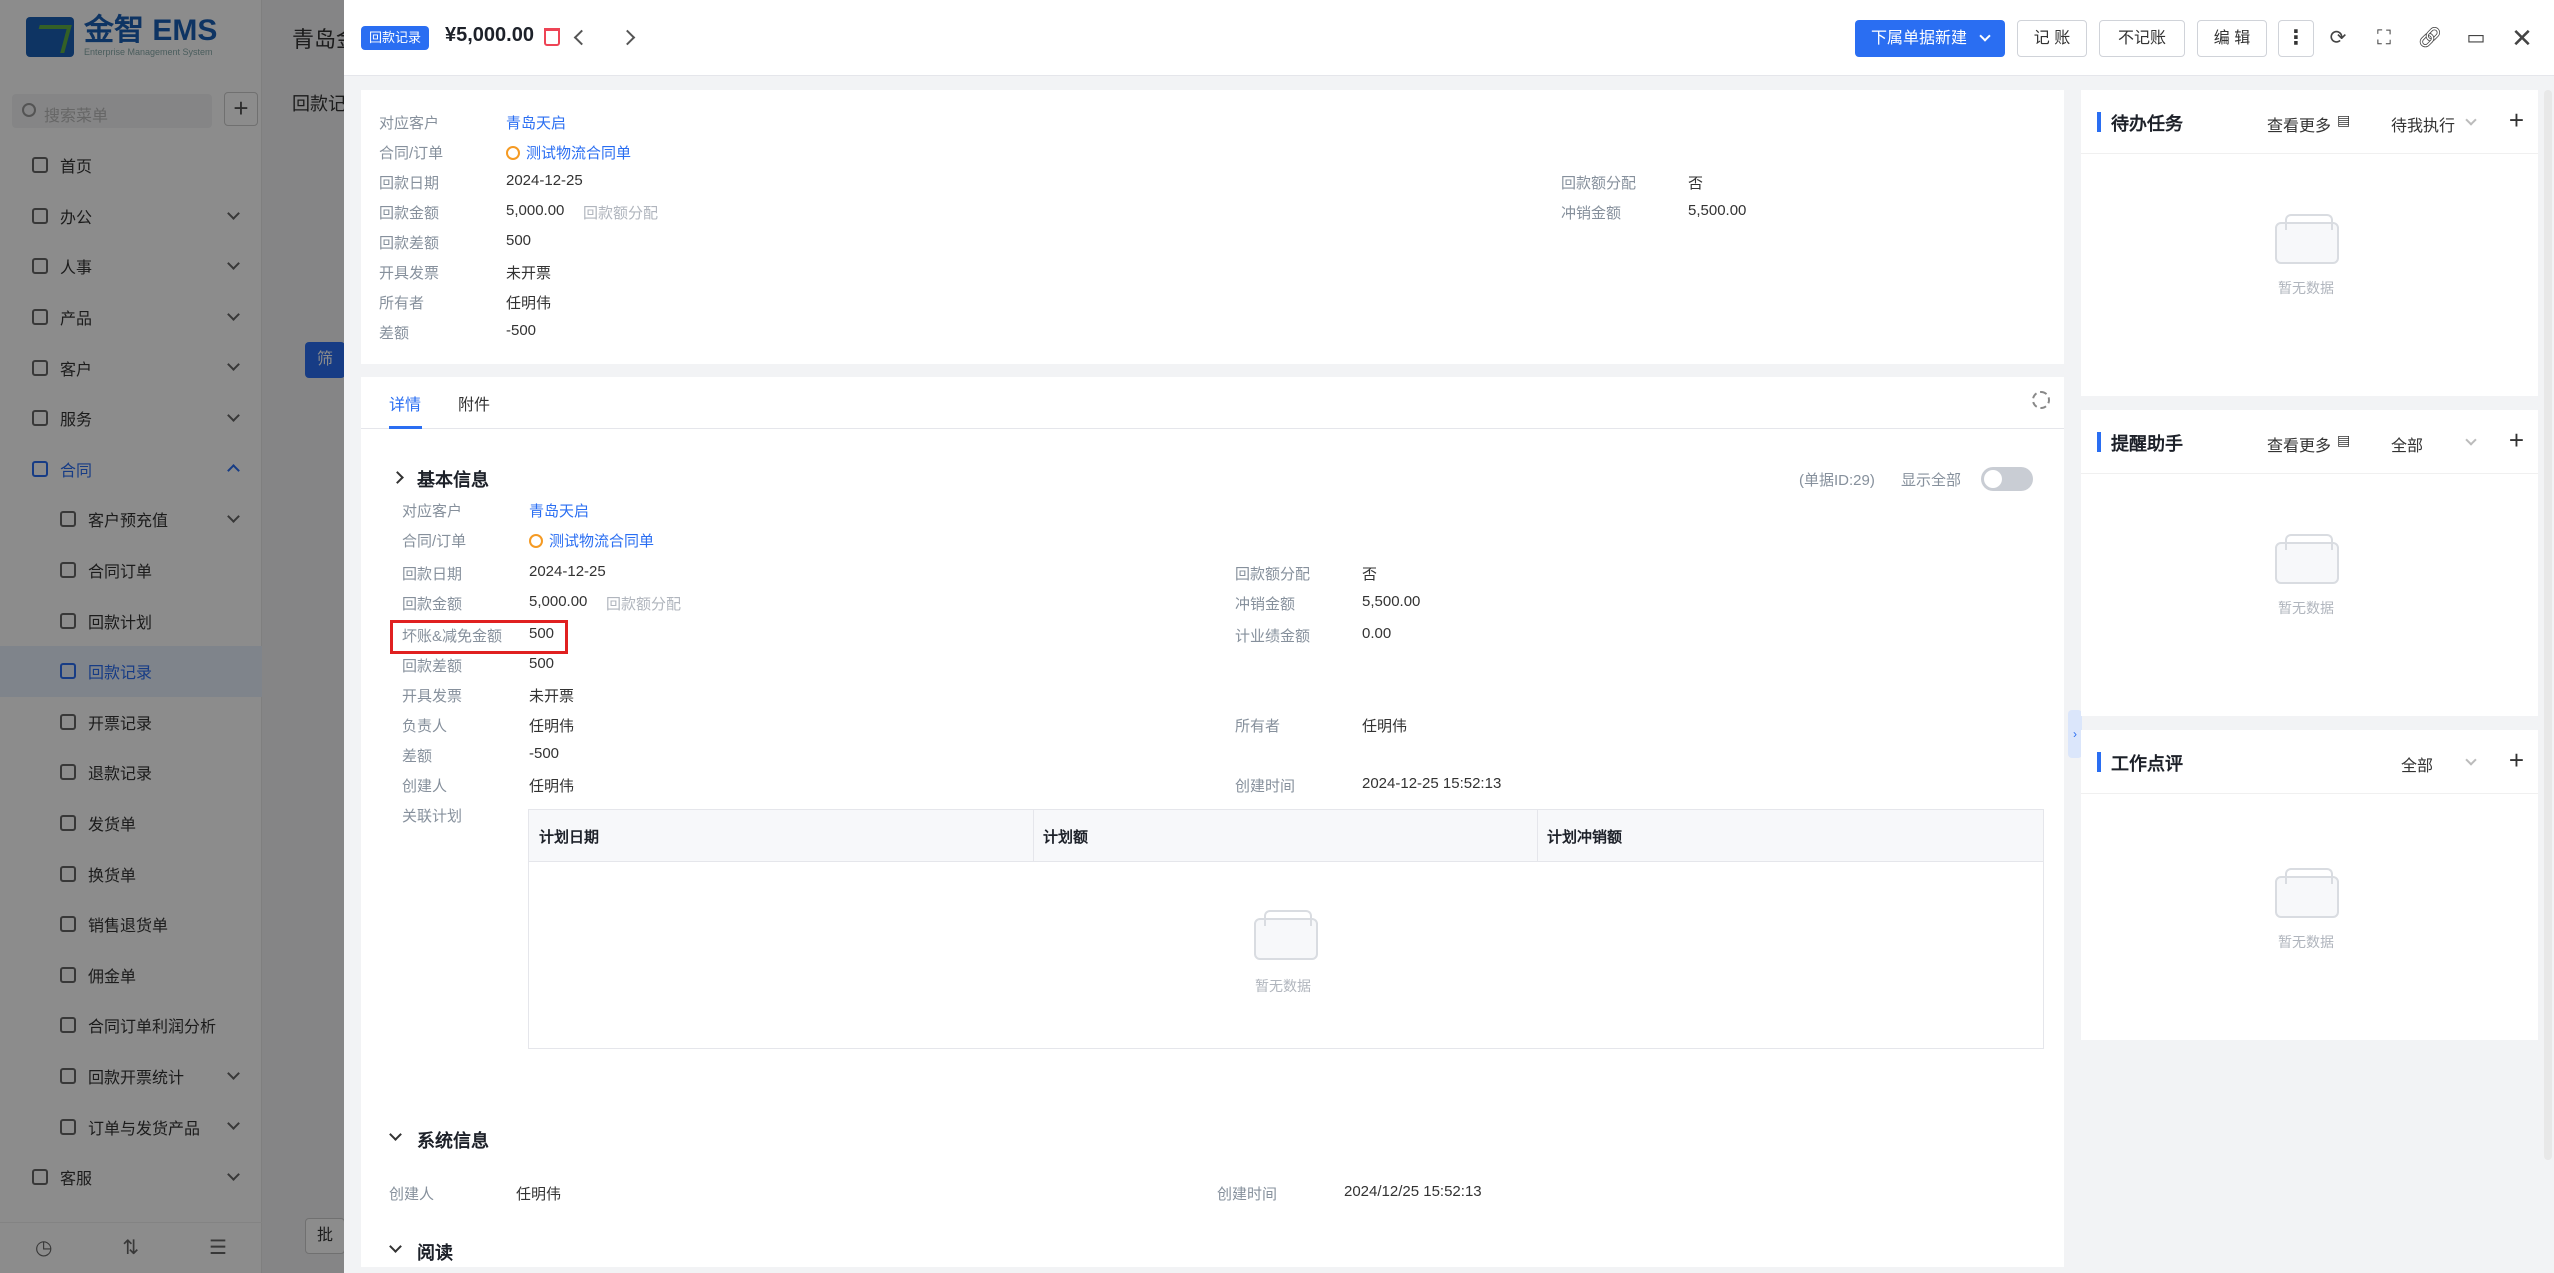 The image size is (2554, 1273). I want to click on summary-writeoff-label: 冲销金额, so click(1591, 213).